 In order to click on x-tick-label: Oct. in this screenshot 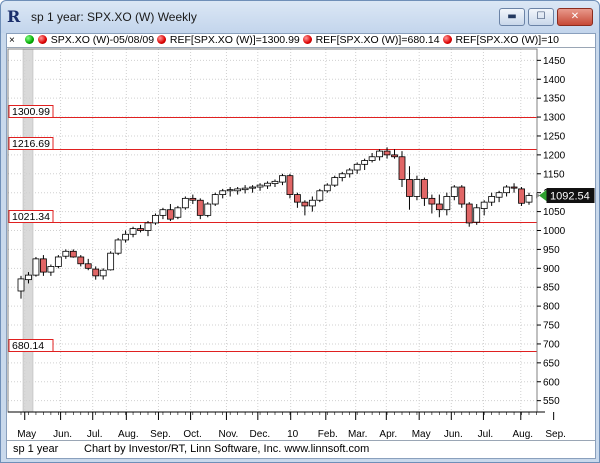, I will do `click(192, 434)`.